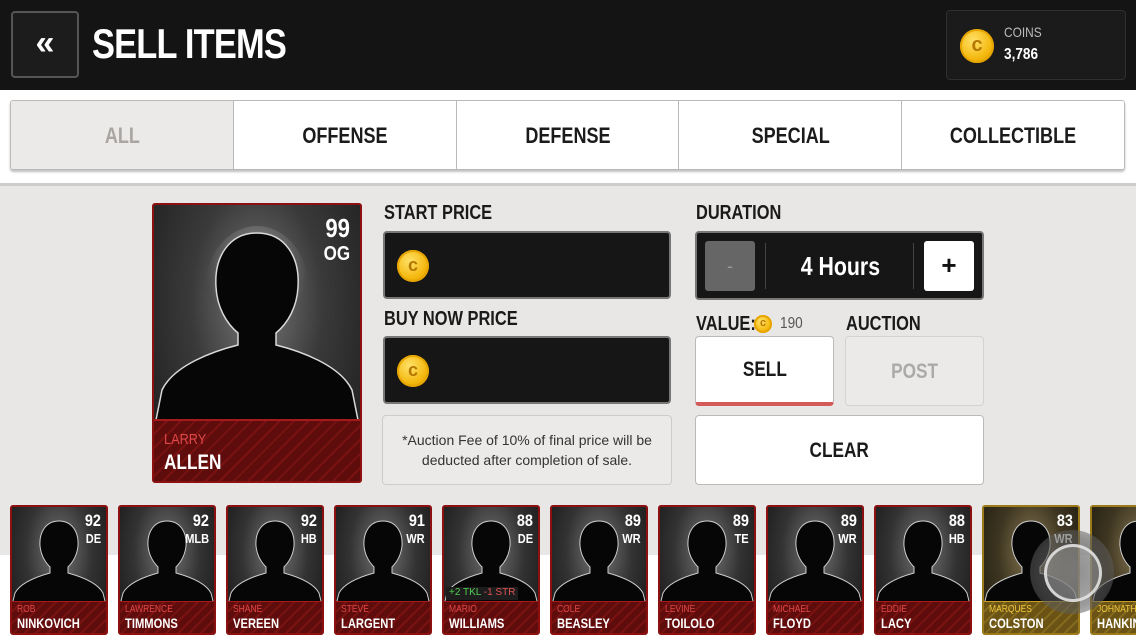 This screenshot has height=640, width=1136. What do you see at coordinates (1036, 45) in the screenshot?
I see `coins-balance: COINS 3,786` at bounding box center [1036, 45].